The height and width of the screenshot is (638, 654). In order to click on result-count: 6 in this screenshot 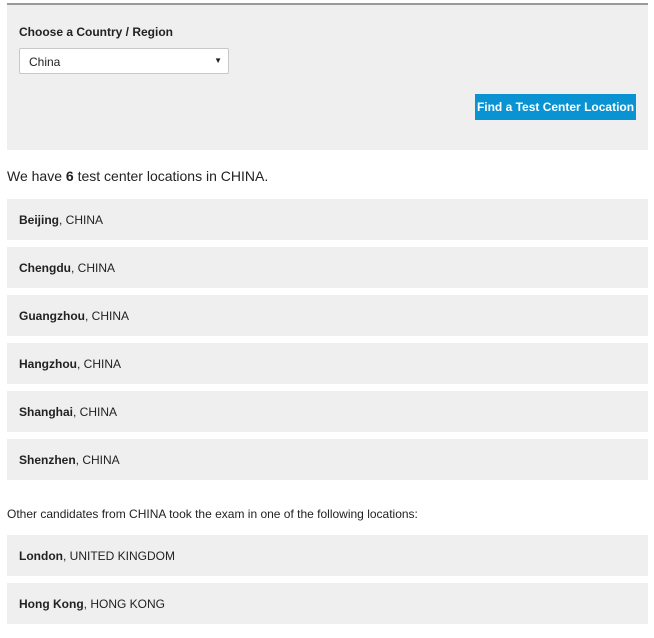, I will do `click(69, 176)`.